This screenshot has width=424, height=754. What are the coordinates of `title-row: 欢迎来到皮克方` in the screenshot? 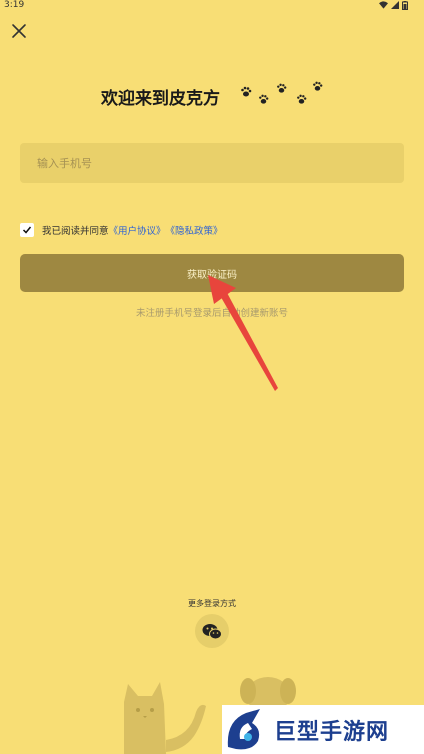 It's located at (212, 98).